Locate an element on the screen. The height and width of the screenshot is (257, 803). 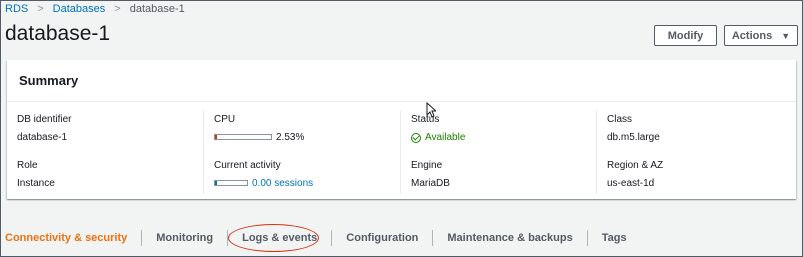
summary-column-1: DB identifier database-1 Role Instance is located at coordinates (105, 152).